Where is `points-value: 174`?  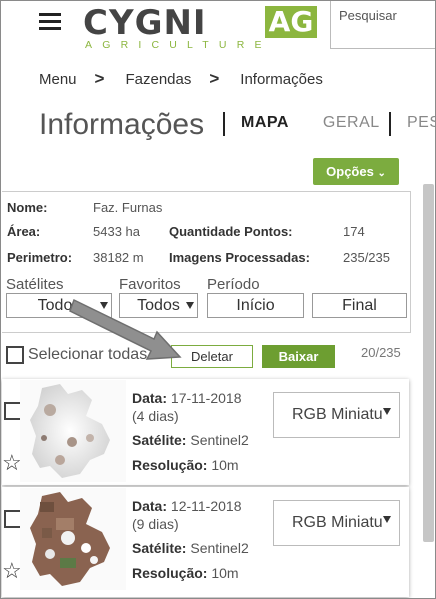 points-value: 174 is located at coordinates (354, 231).